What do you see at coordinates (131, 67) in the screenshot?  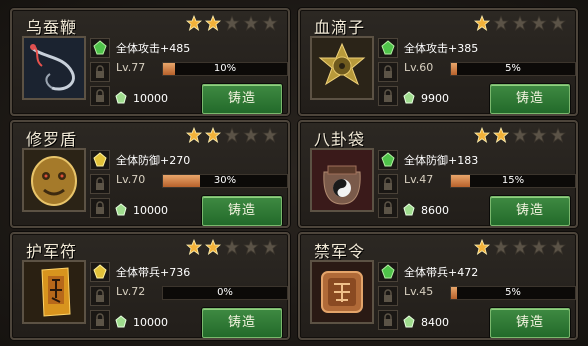 I see `level-label: Lv.77` at bounding box center [131, 67].